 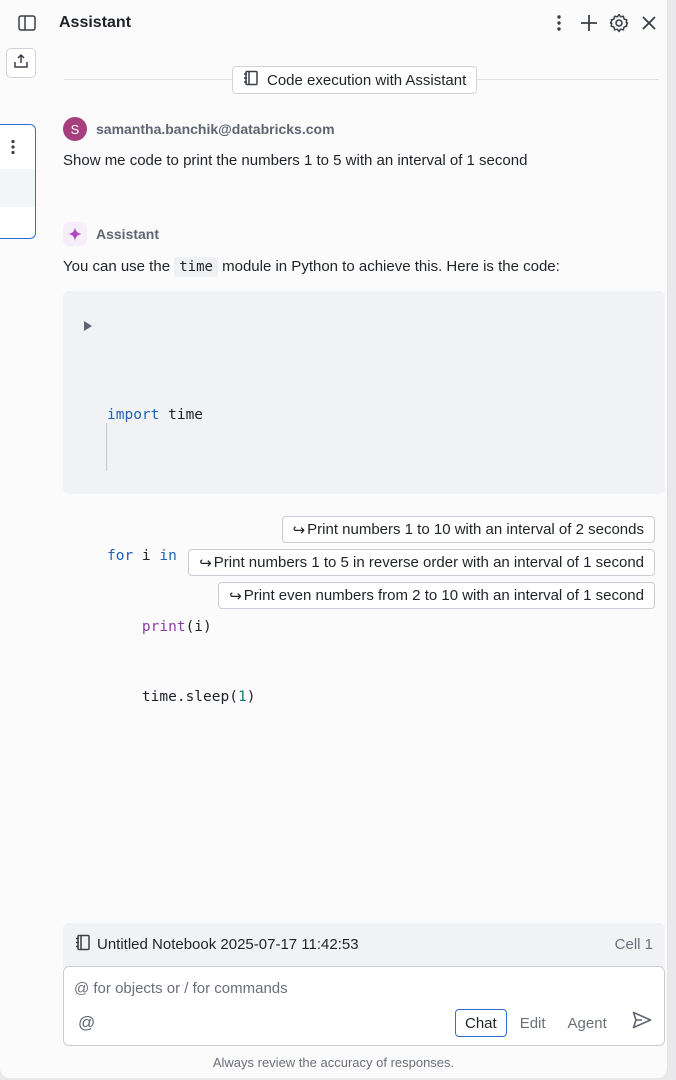 What do you see at coordinates (633, 944) in the screenshot?
I see `cell-label: Cell 1` at bounding box center [633, 944].